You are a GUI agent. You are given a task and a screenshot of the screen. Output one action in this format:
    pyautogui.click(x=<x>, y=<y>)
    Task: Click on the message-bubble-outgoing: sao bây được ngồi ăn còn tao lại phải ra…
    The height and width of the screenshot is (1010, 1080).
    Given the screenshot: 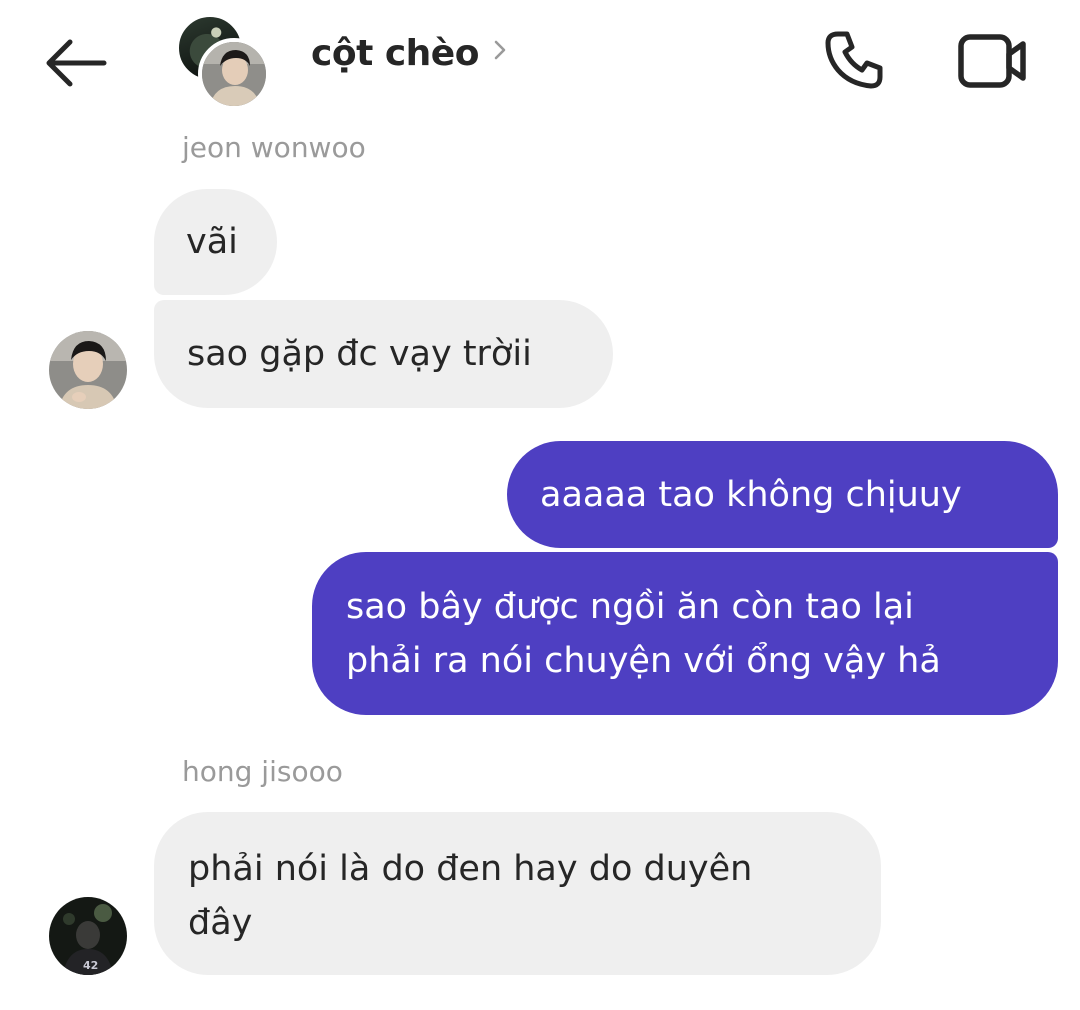 What is the action you would take?
    pyautogui.click(x=685, y=633)
    